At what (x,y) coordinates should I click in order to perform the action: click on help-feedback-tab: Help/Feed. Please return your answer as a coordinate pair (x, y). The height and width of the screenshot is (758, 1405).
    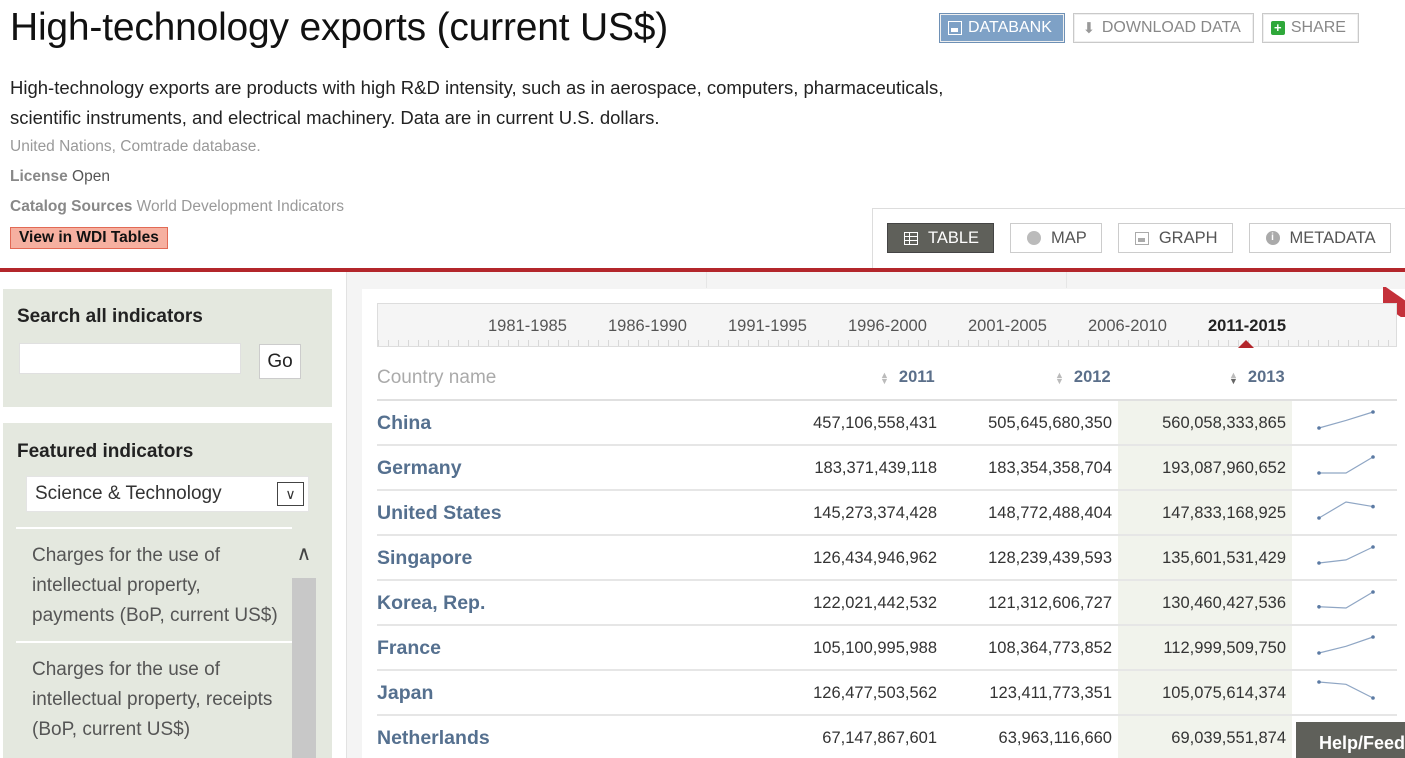
    Looking at the image, I should click on (1350, 740).